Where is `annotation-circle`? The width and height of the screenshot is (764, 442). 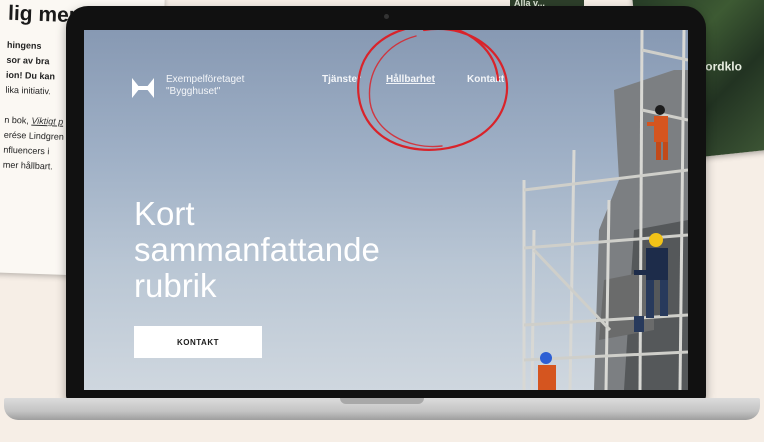 annotation-circle is located at coordinates (433, 90).